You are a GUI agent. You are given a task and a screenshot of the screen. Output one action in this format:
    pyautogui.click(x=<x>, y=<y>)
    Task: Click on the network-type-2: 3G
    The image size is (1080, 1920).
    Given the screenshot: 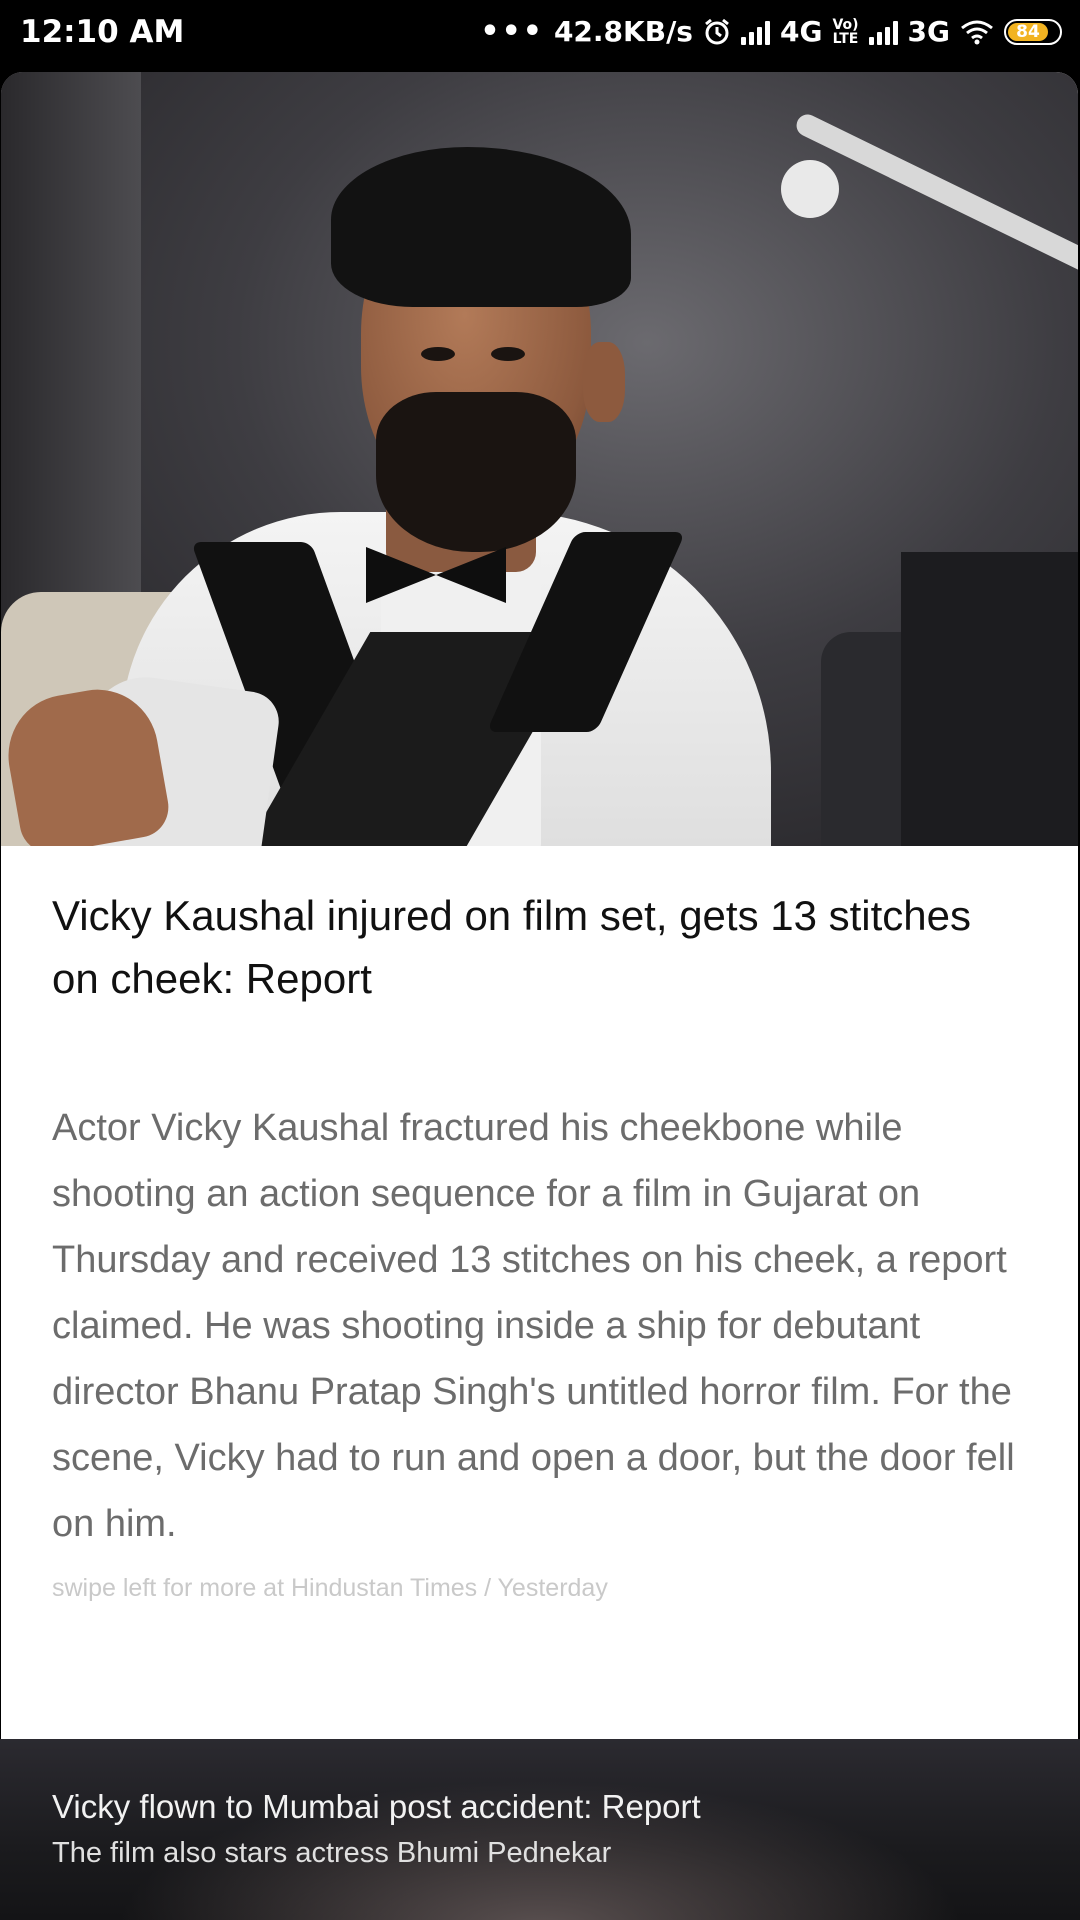 What is the action you would take?
    pyautogui.click(x=928, y=31)
    